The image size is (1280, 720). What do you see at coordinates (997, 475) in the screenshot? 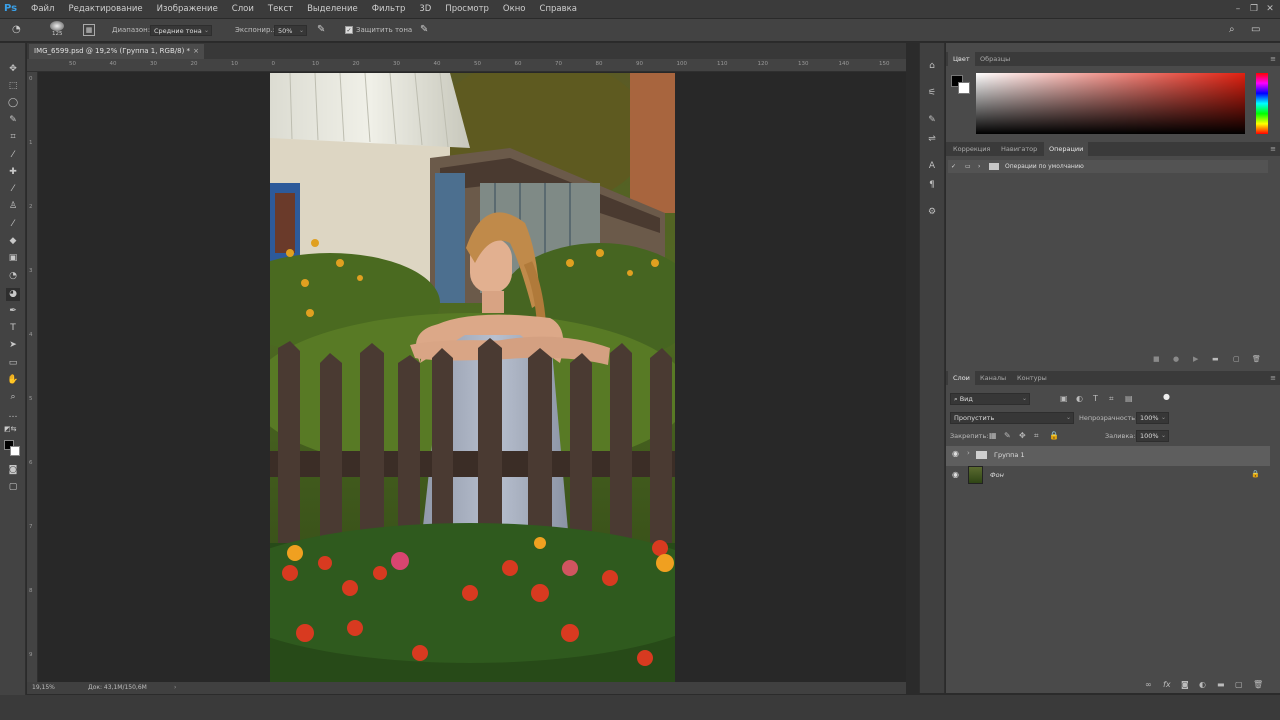
I see `layer-name: Фон` at bounding box center [997, 475].